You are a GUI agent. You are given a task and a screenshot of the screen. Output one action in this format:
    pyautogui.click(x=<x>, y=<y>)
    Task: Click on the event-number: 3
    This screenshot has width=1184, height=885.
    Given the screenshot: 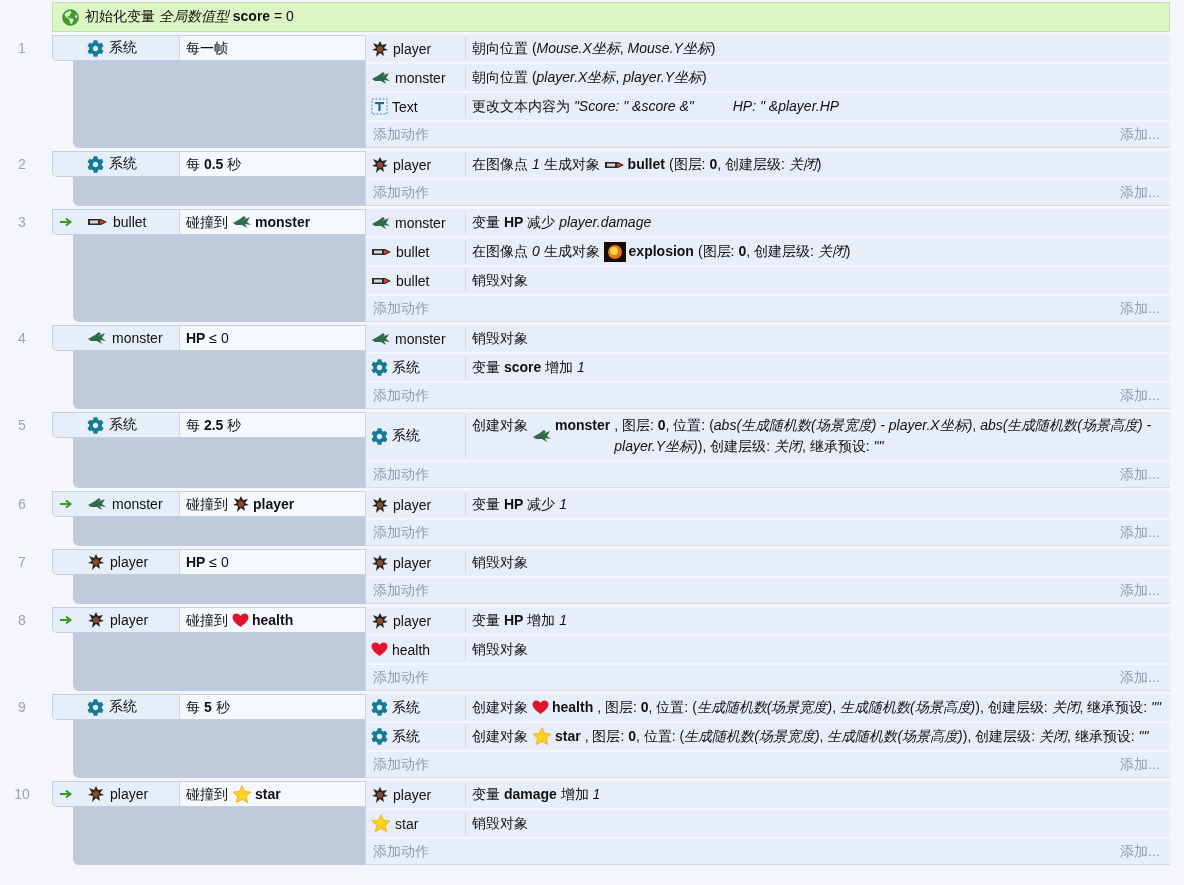 What is the action you would take?
    pyautogui.click(x=22, y=223)
    